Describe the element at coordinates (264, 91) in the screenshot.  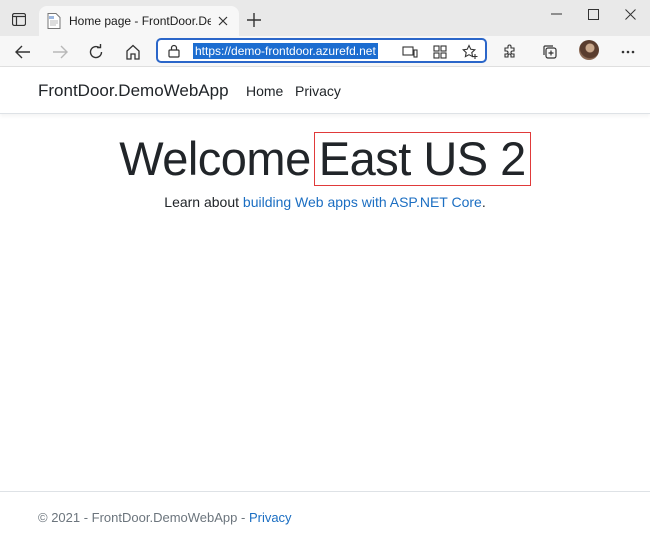
I see `nav-link-home: Home` at that location.